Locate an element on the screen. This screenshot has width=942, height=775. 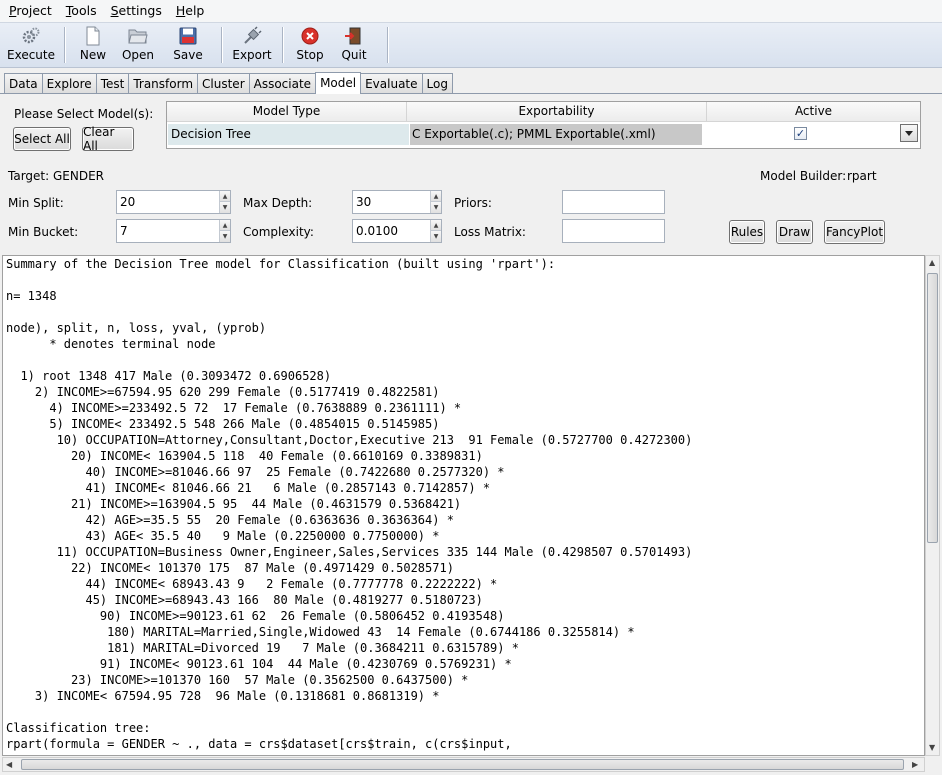
tab-data: Data is located at coordinates (23, 83).